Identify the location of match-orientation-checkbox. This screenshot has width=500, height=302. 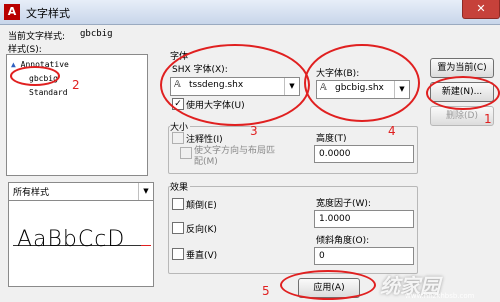
(186, 153).